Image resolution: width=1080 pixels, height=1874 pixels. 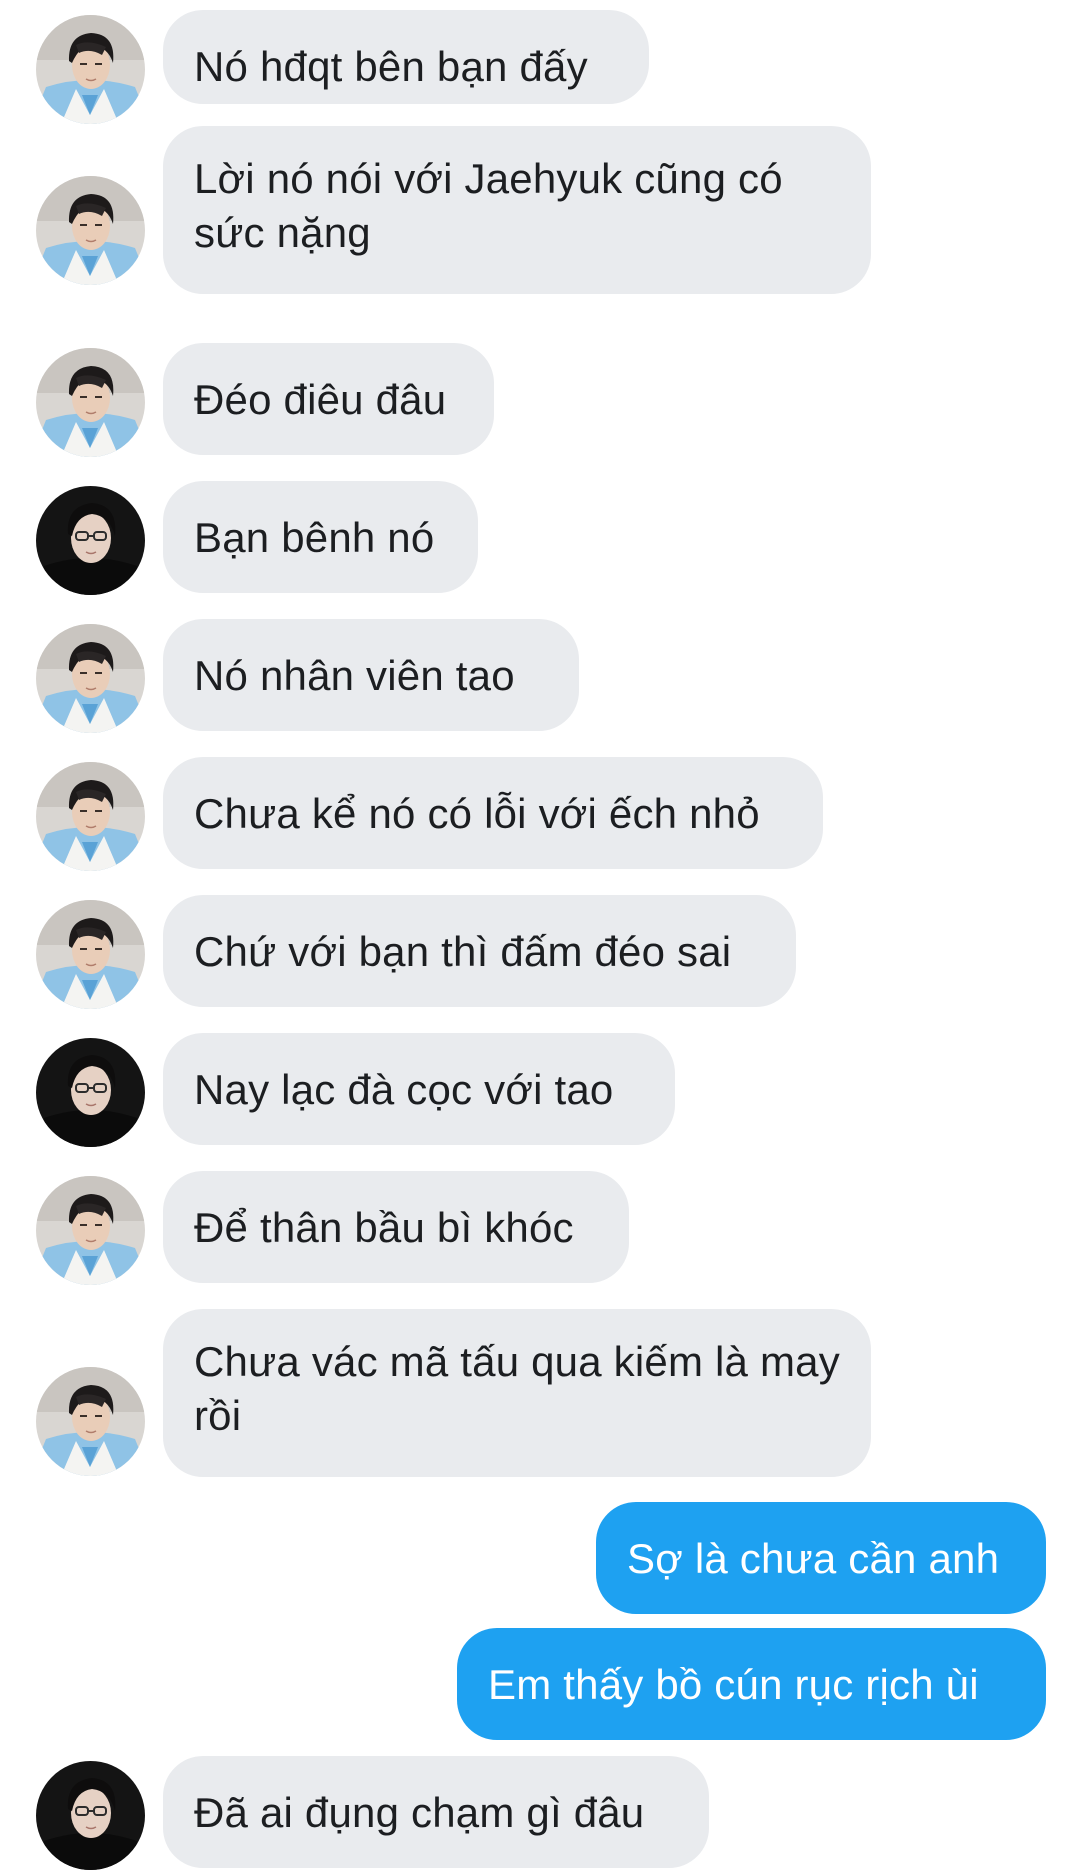 What do you see at coordinates (733, 1684) in the screenshot?
I see `message-text: Em thấy bồ cún rục rịch ùi` at bounding box center [733, 1684].